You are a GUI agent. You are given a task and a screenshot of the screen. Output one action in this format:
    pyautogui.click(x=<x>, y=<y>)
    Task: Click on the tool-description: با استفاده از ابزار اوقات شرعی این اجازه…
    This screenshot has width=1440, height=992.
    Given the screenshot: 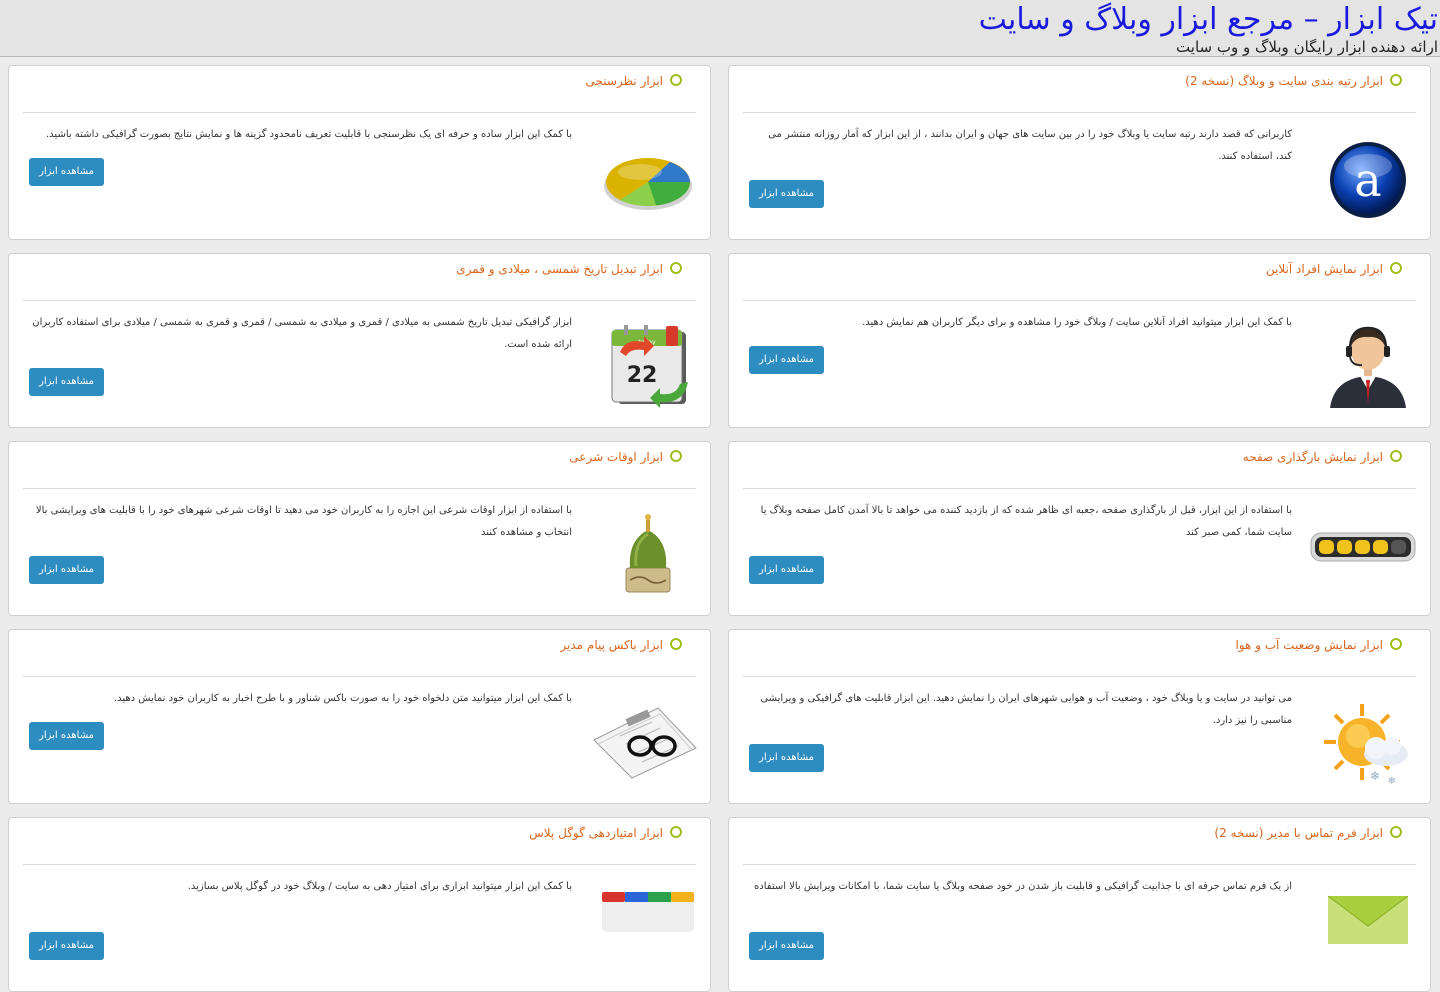 What is the action you would take?
    pyautogui.click(x=303, y=521)
    